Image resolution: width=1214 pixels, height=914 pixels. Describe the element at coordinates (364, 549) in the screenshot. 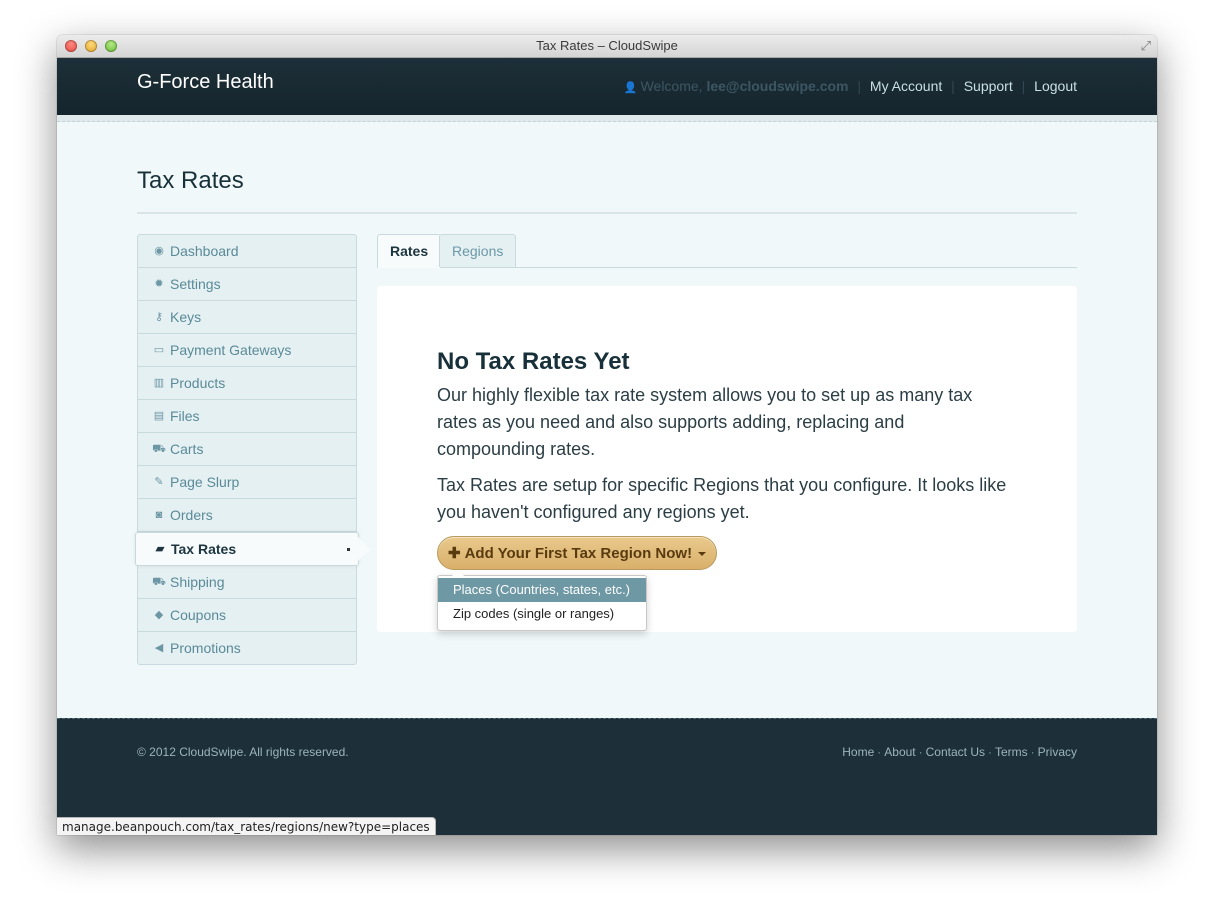

I see `active-arrow` at that location.